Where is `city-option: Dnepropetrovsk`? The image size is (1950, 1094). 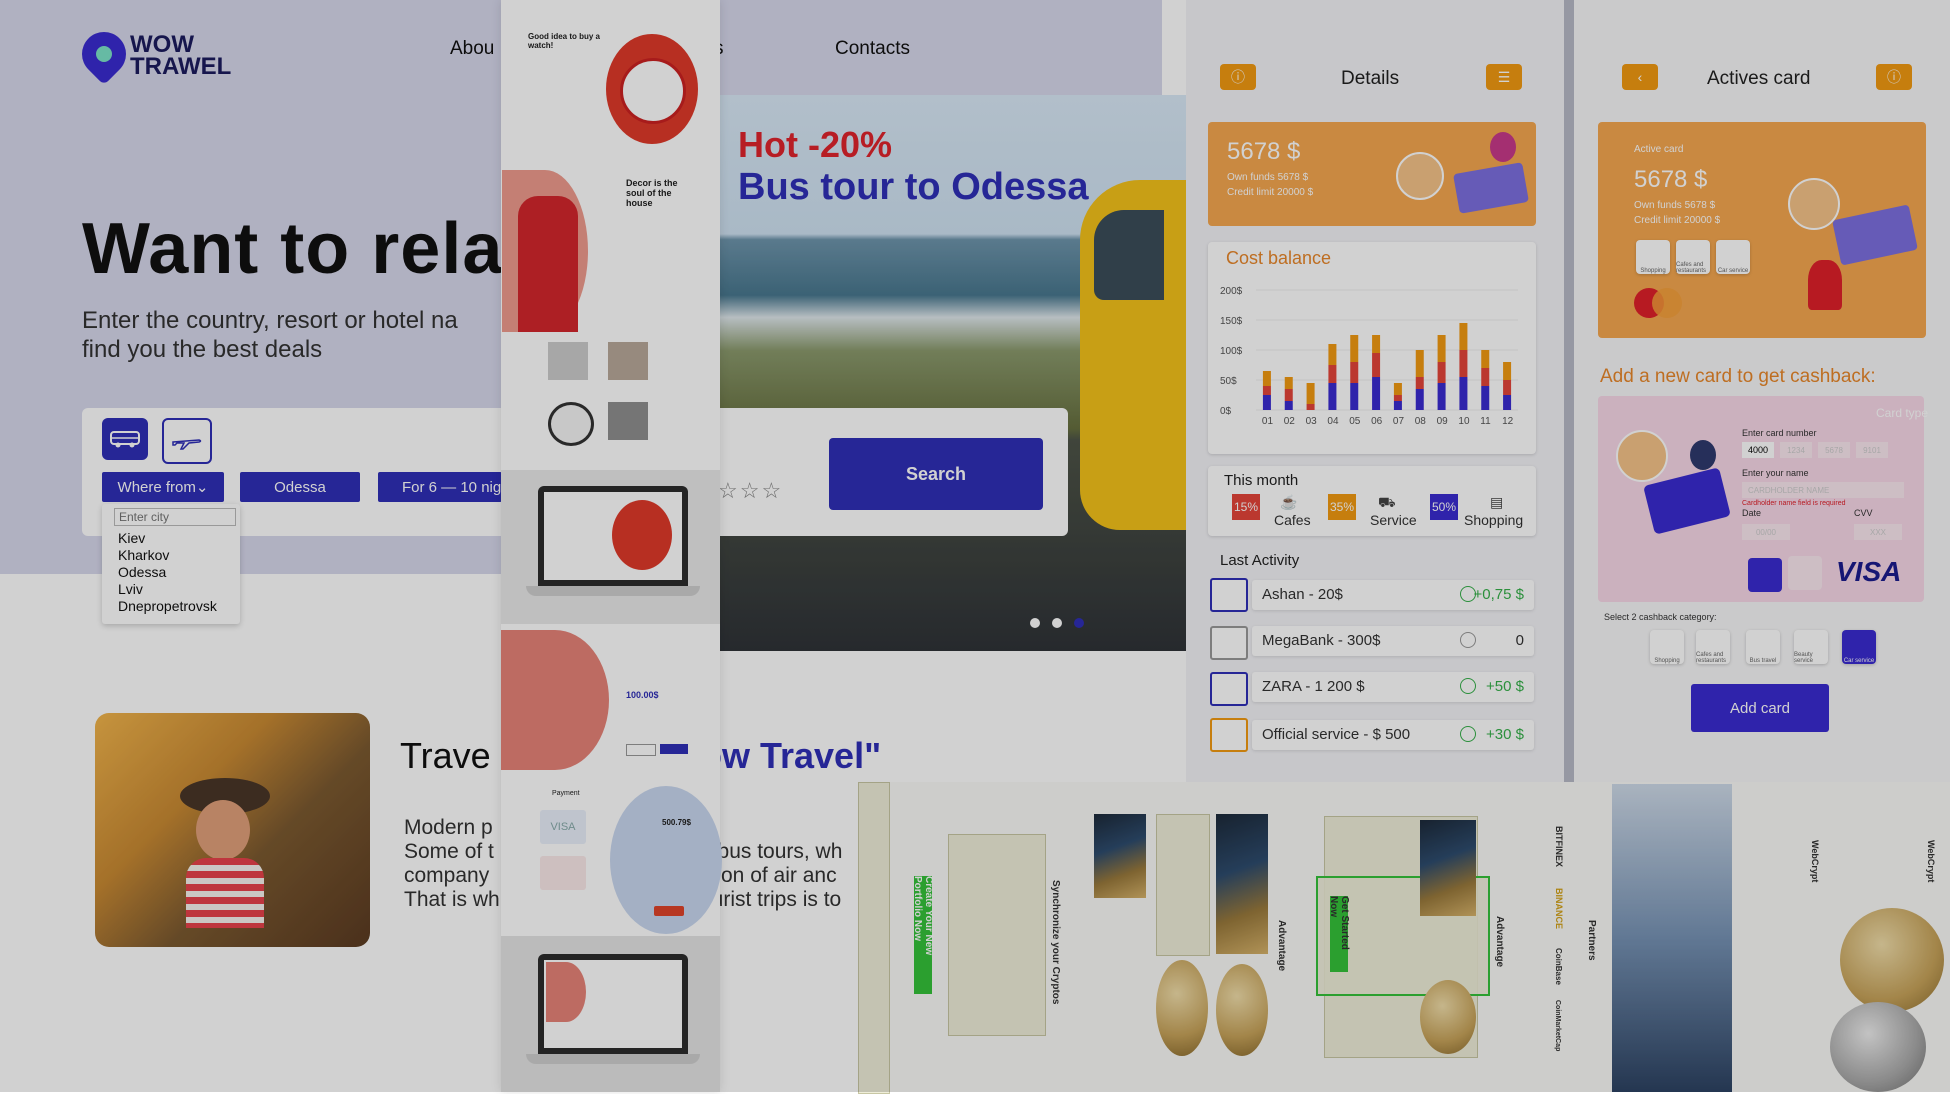
city-option: Dnepropetrovsk is located at coordinates (167, 606).